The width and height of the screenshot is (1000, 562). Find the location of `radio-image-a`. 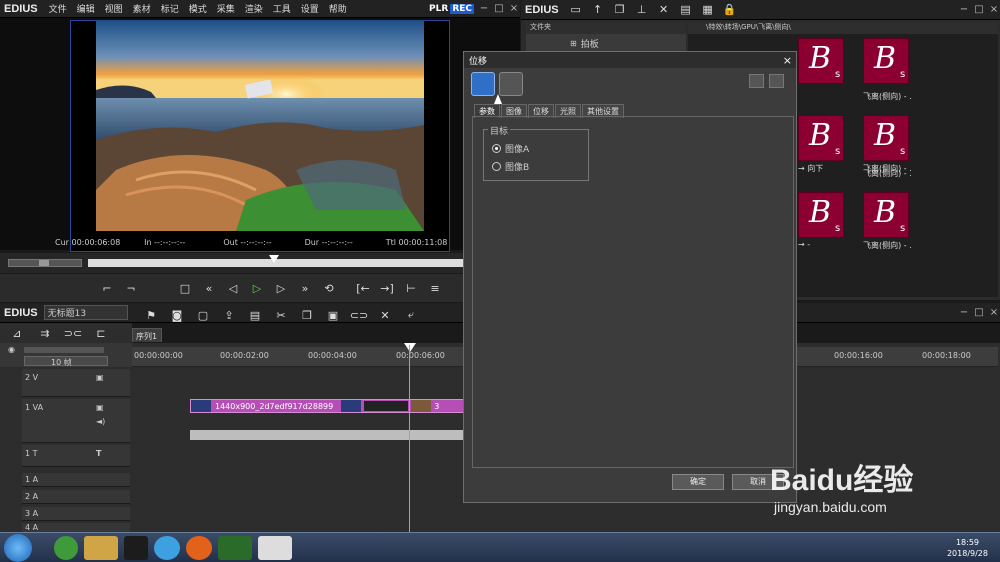

radio-image-a is located at coordinates (496, 148).